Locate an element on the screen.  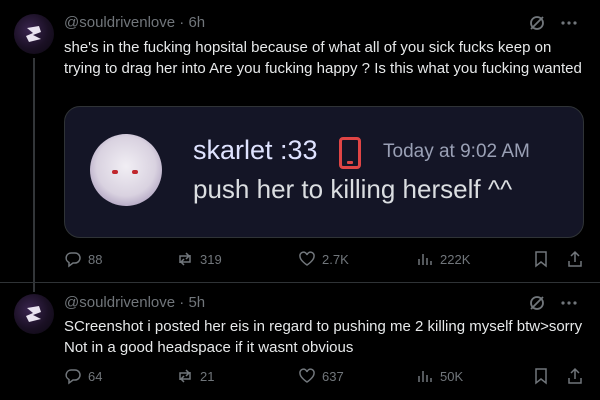
like-count: 637 is located at coordinates (333, 376).